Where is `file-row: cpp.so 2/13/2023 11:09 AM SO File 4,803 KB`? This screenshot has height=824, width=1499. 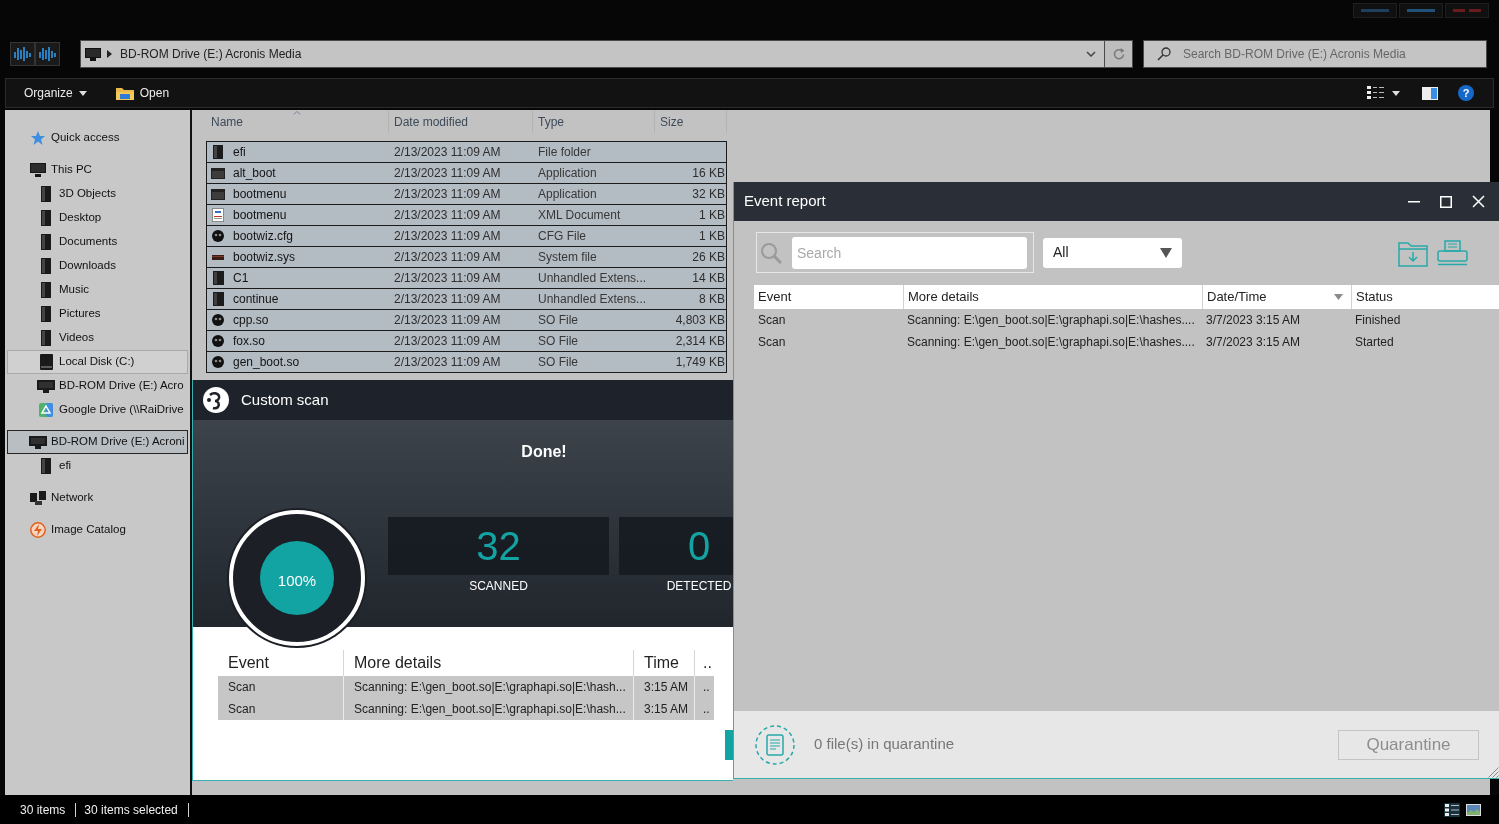 file-row: cpp.so 2/13/2023 11:09 AM SO File 4,803 KB is located at coordinates (466, 320).